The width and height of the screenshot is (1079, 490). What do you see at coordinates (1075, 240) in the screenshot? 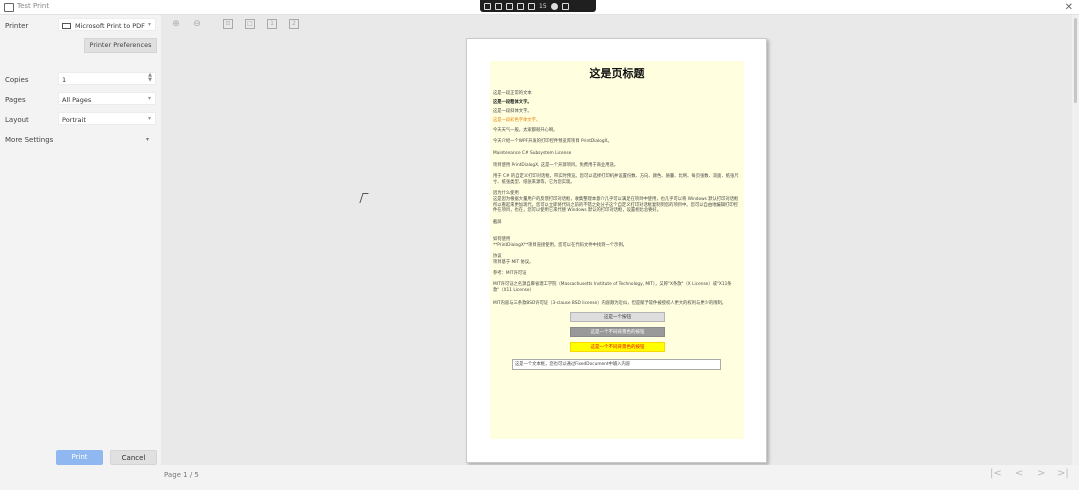
I see `preview-scrollbar` at bounding box center [1075, 240].